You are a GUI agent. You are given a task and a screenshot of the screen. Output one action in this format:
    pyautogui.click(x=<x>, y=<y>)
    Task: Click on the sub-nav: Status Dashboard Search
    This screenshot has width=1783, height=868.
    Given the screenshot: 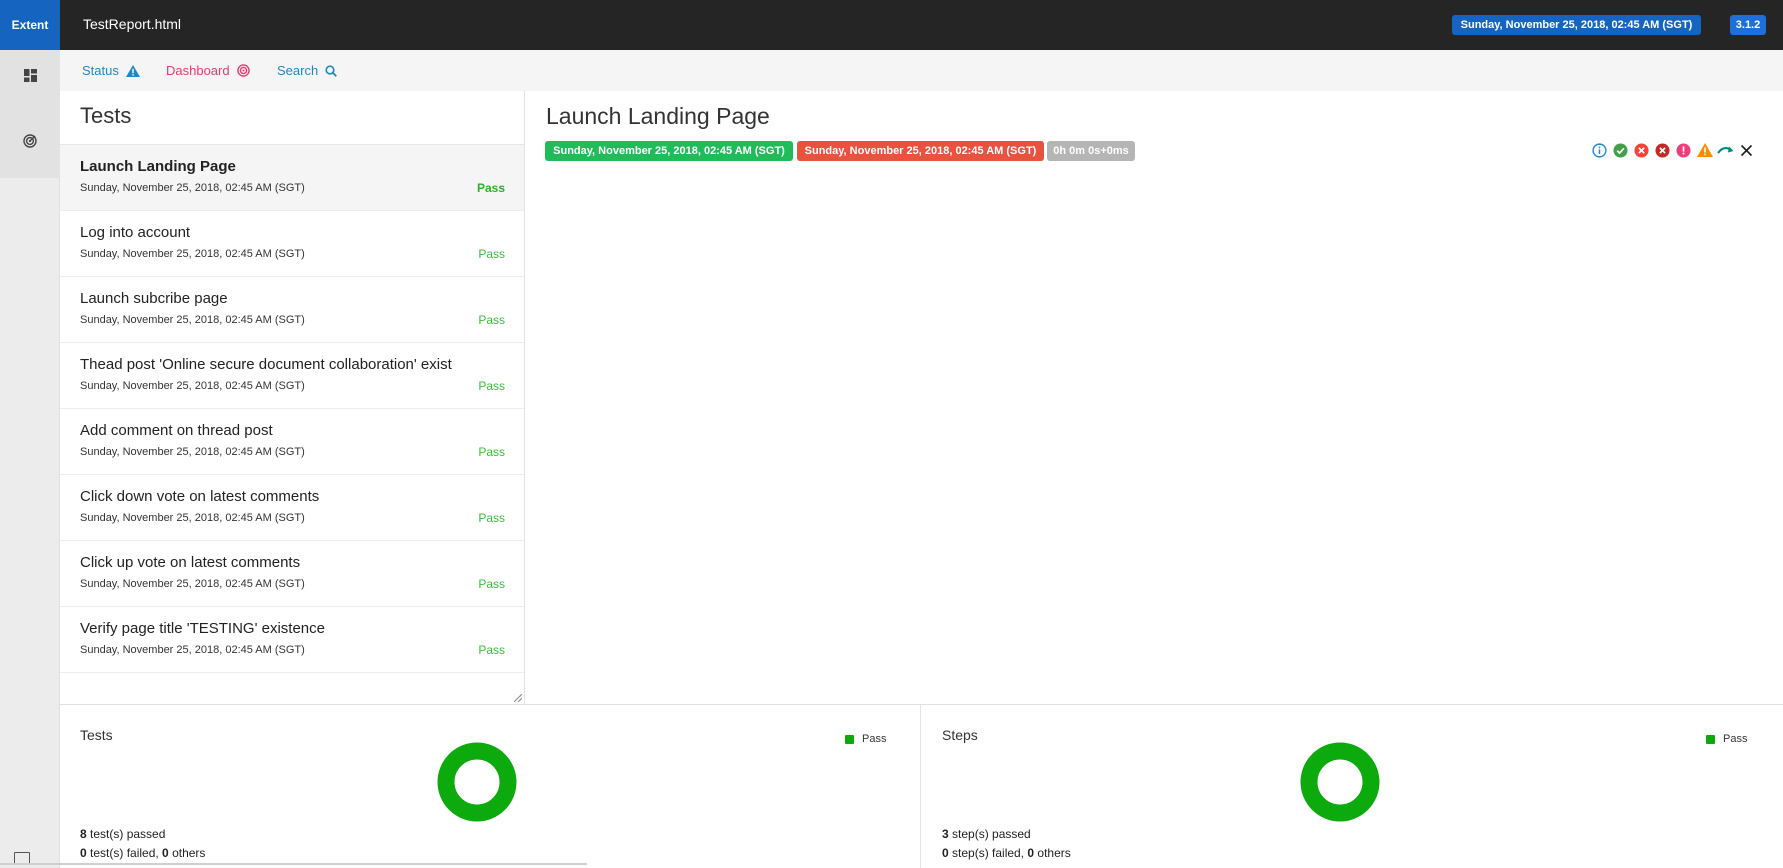 What is the action you would take?
    pyautogui.click(x=921, y=70)
    